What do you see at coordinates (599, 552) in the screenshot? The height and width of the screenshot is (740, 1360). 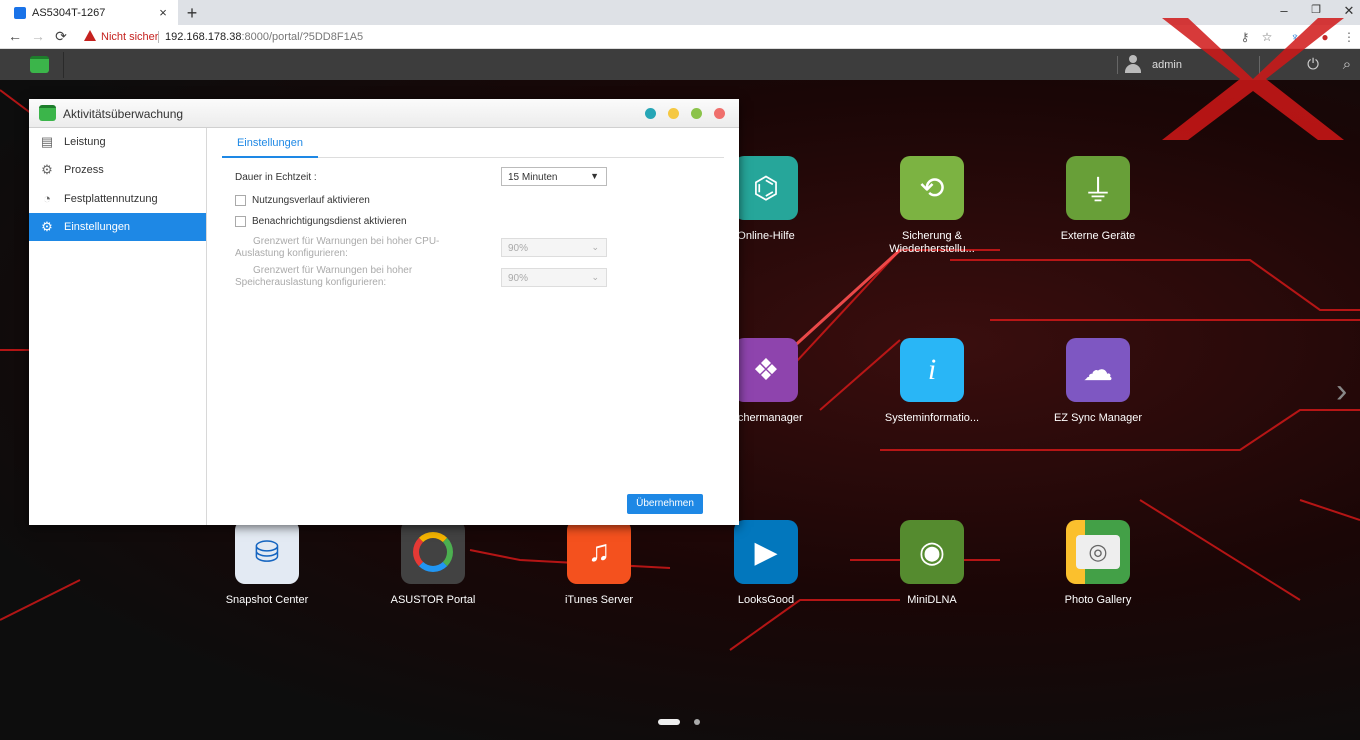 I see `music-icon: ♫` at bounding box center [599, 552].